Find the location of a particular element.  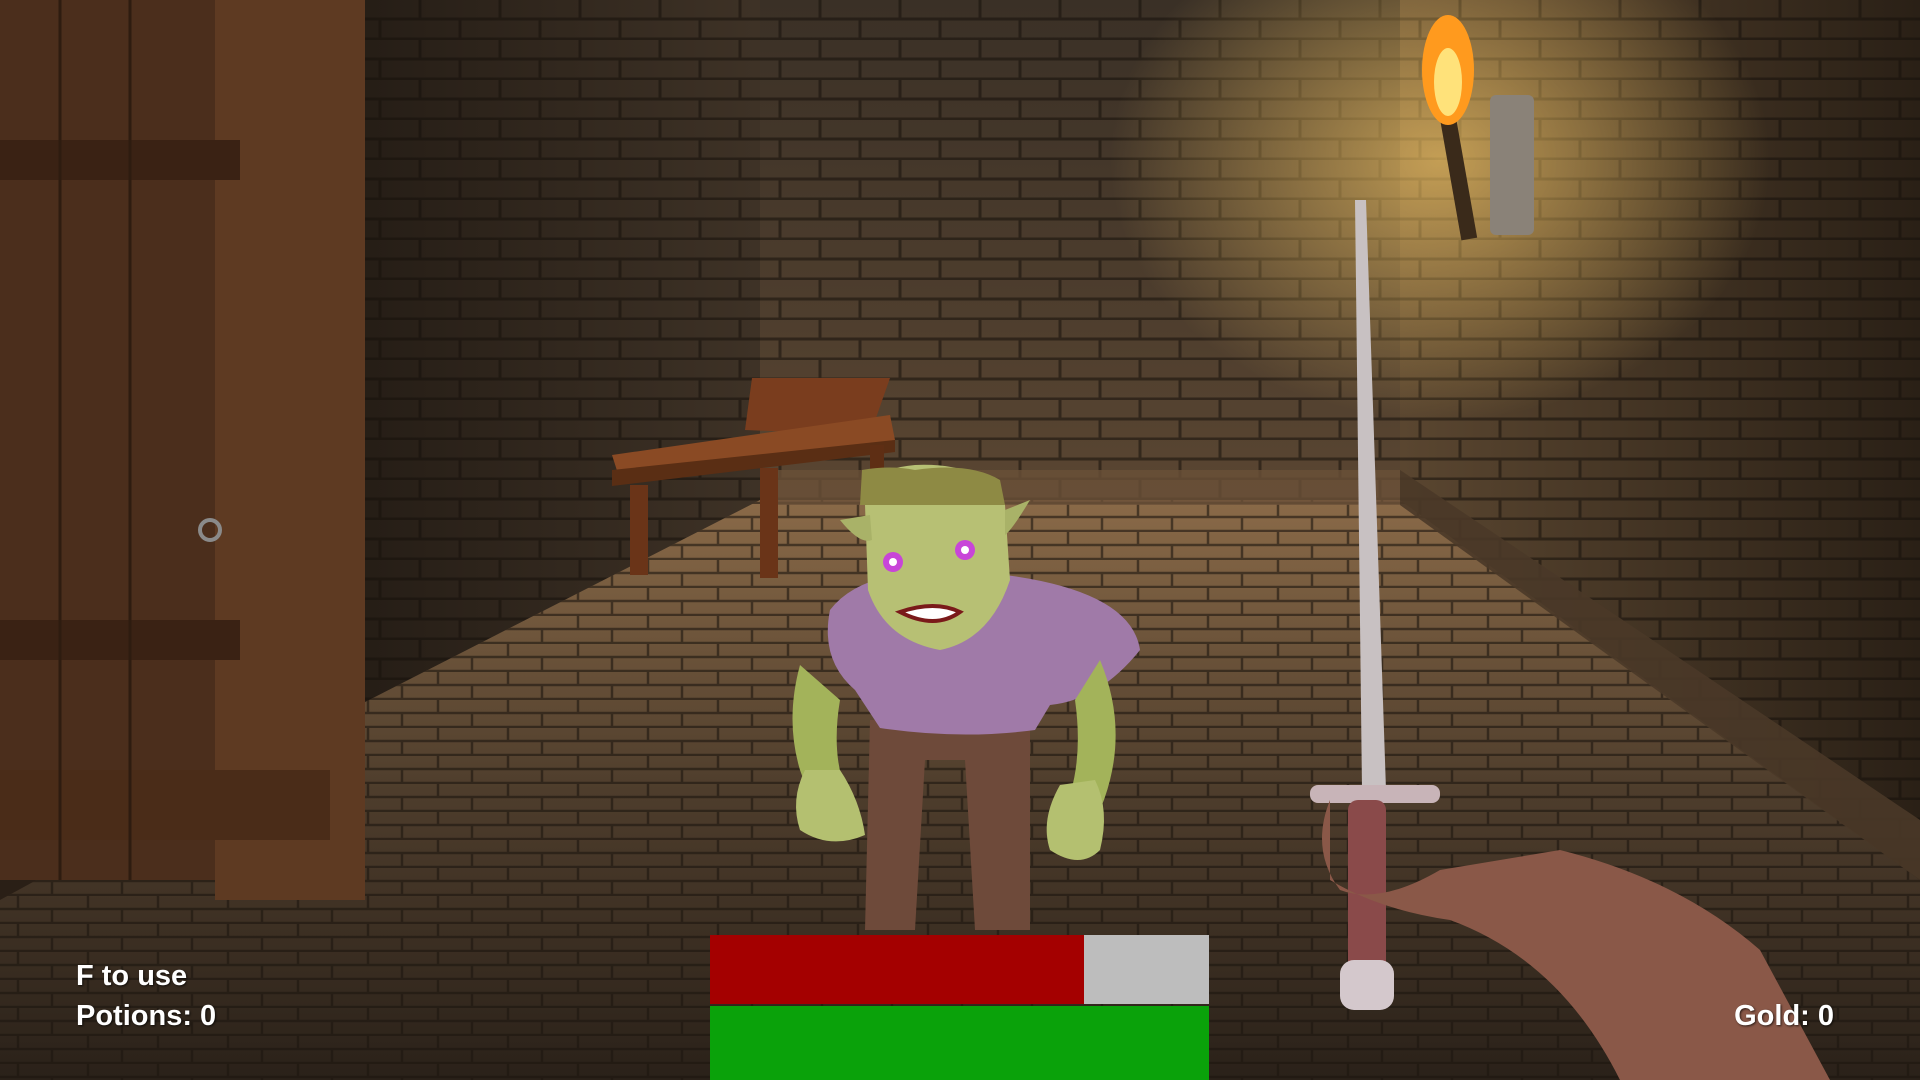

interact-hint: F to use is located at coordinates (132, 976).